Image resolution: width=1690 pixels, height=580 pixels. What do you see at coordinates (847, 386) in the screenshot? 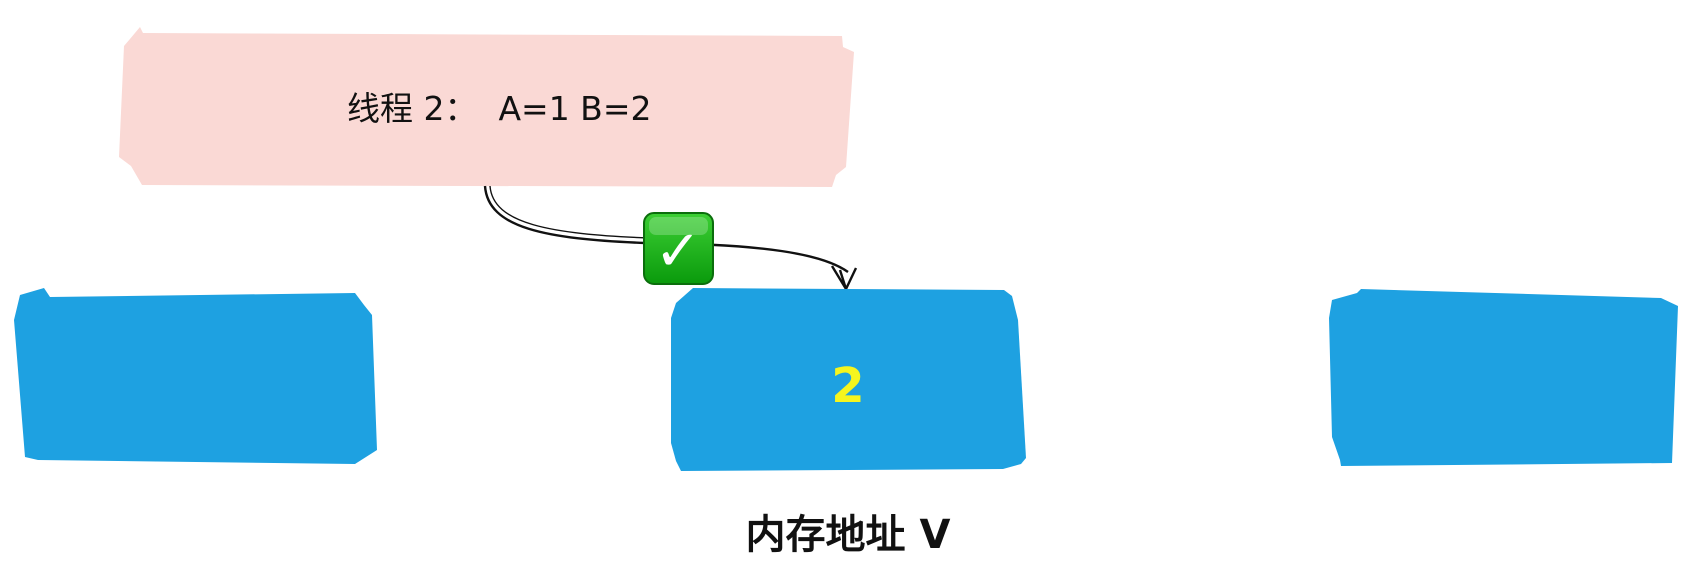
I see `memory-cell-center-value: 2` at bounding box center [847, 386].